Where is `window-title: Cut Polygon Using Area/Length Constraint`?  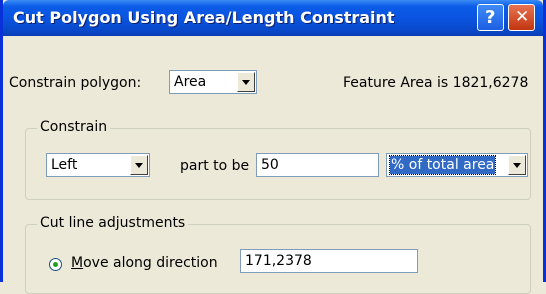
window-title: Cut Polygon Using Area/Length Constraint is located at coordinates (204, 17).